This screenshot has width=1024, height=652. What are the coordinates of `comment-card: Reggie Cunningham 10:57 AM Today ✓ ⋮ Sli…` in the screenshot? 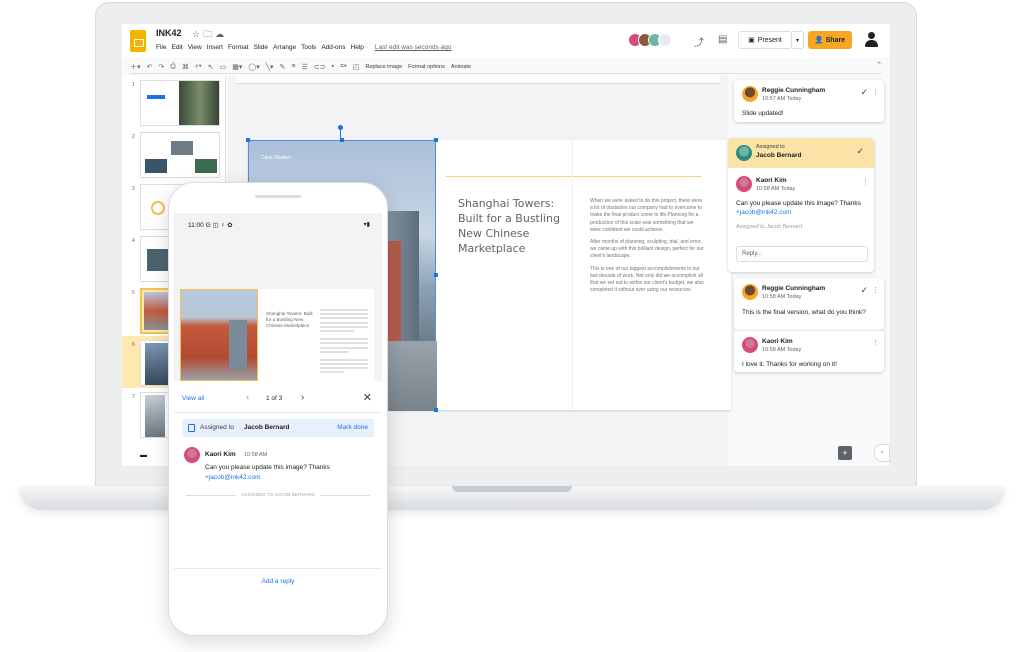 It's located at (809, 101).